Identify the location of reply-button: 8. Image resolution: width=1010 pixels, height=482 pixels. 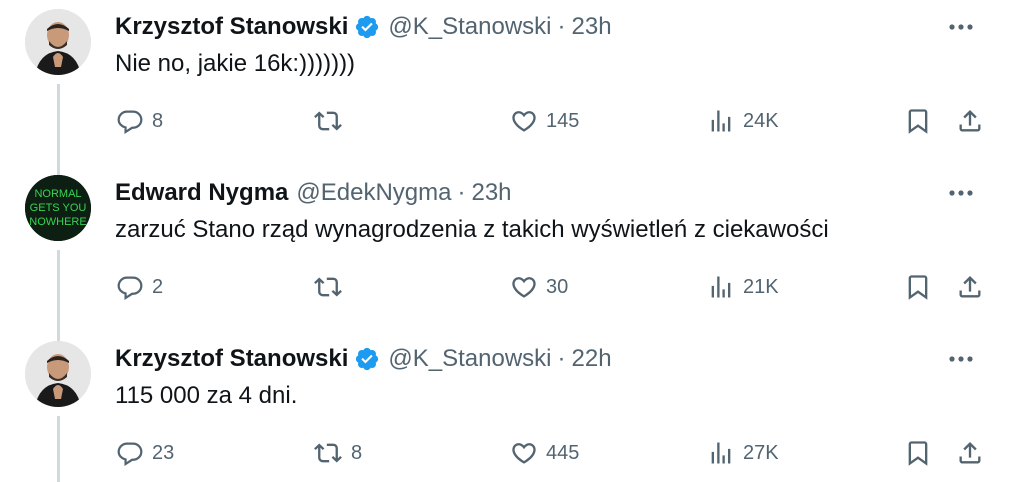
(139, 121).